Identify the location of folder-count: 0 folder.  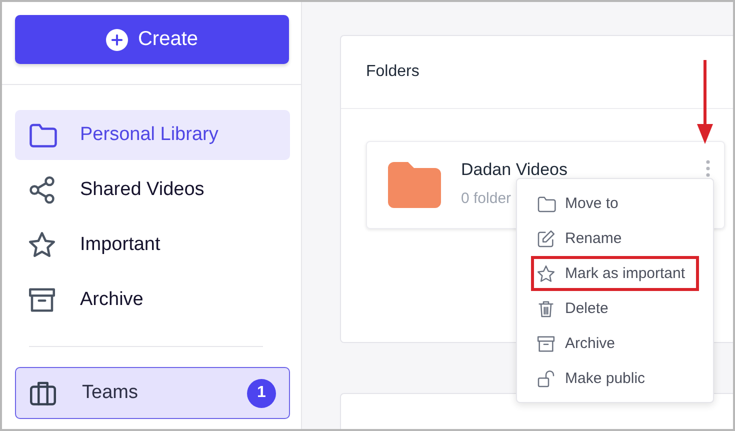
(486, 198).